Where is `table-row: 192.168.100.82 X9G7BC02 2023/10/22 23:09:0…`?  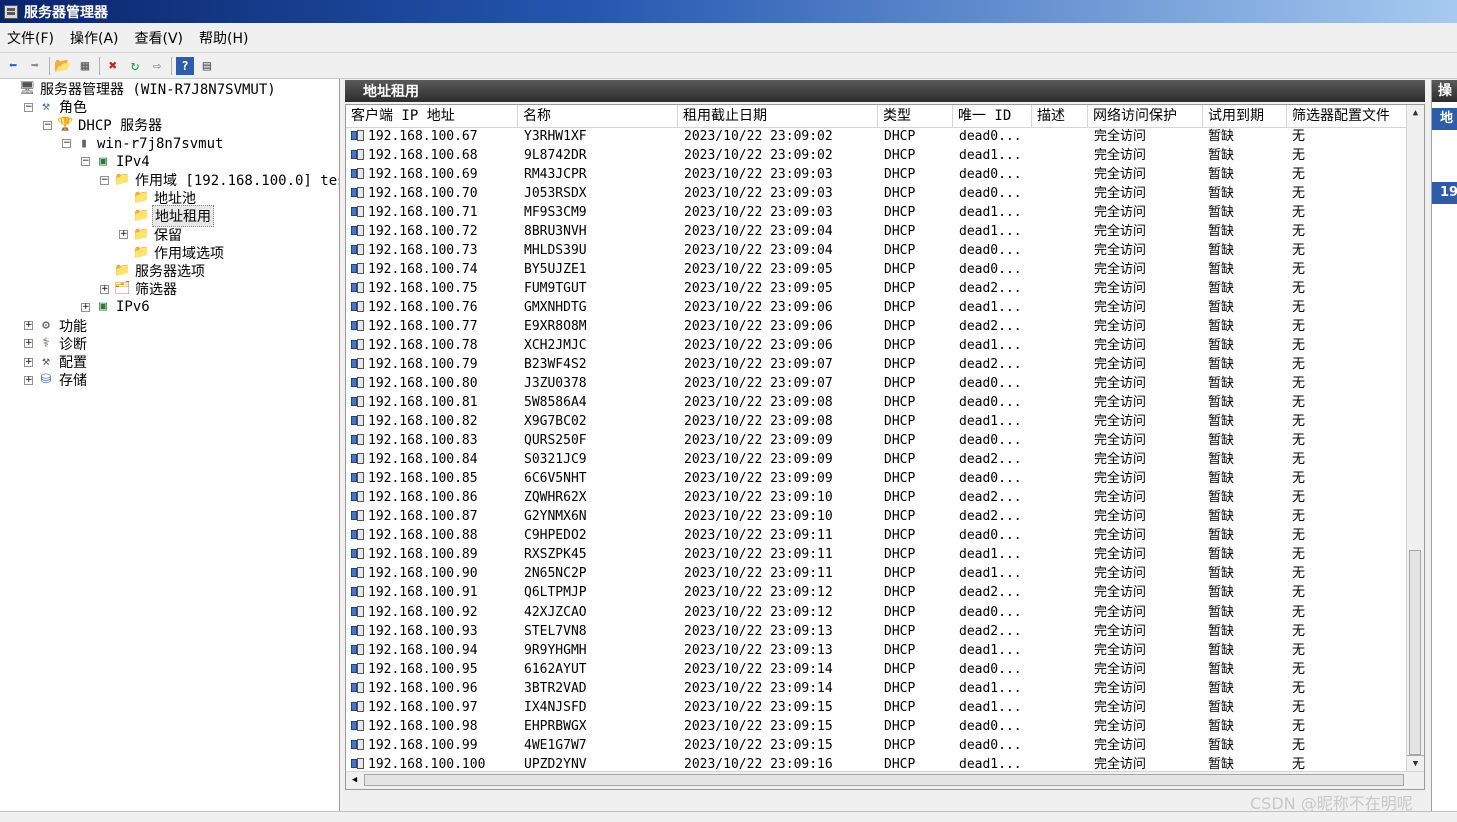 table-row: 192.168.100.82 X9G7BC02 2023/10/22 23:09:0… is located at coordinates (876, 421).